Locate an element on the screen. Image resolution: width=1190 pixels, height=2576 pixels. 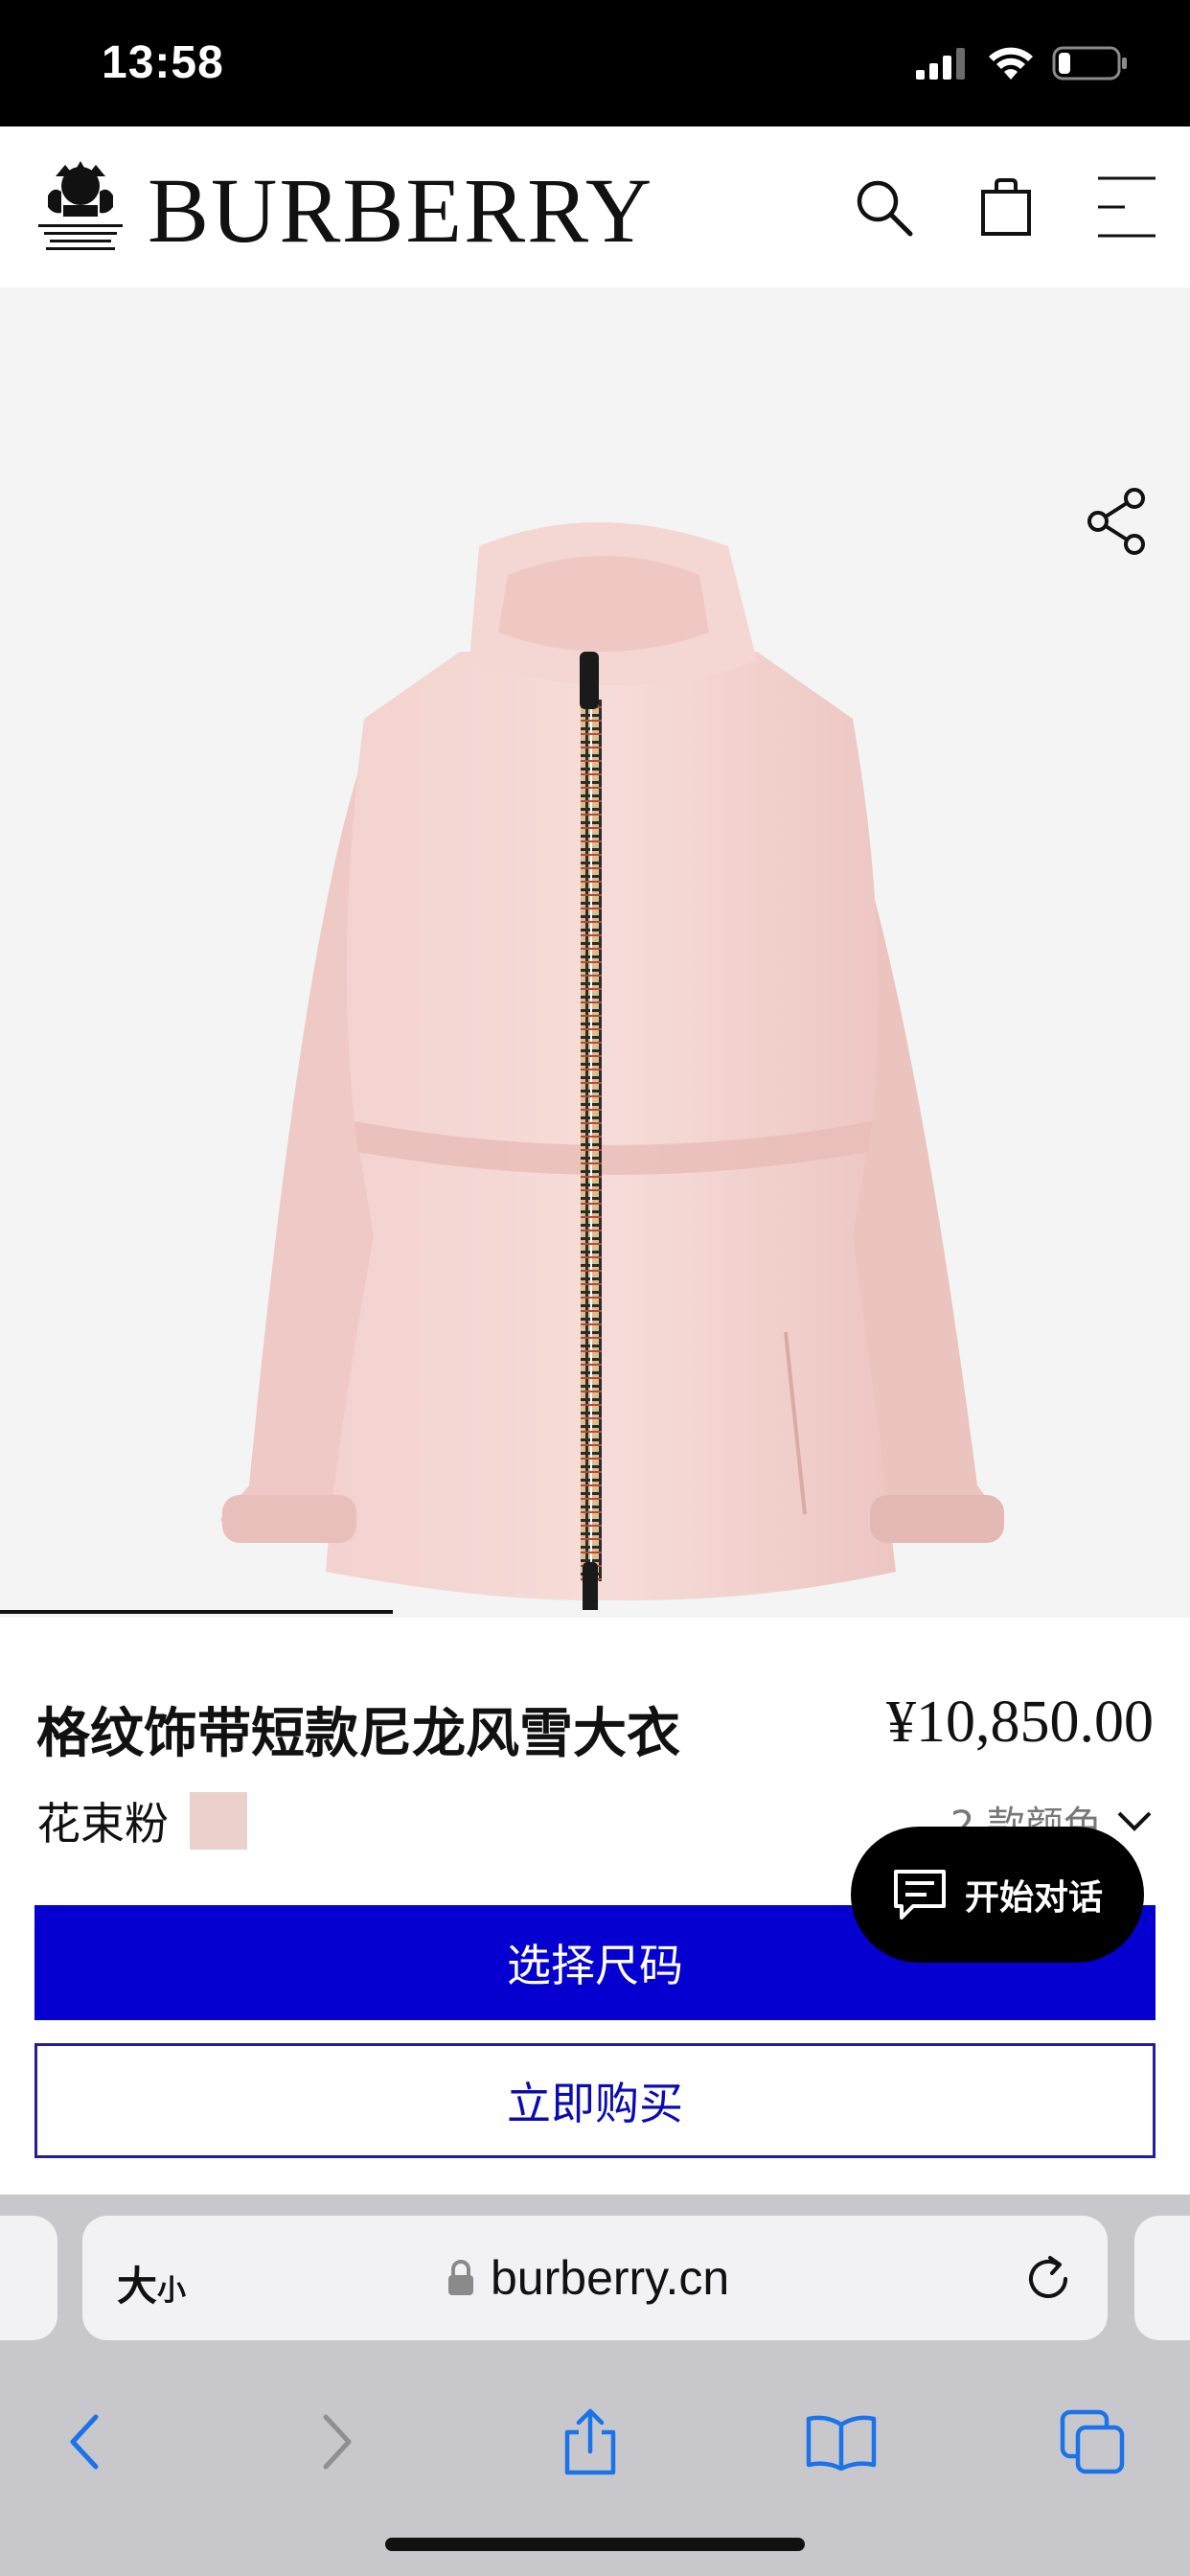
book-icon is located at coordinates (842, 2443).